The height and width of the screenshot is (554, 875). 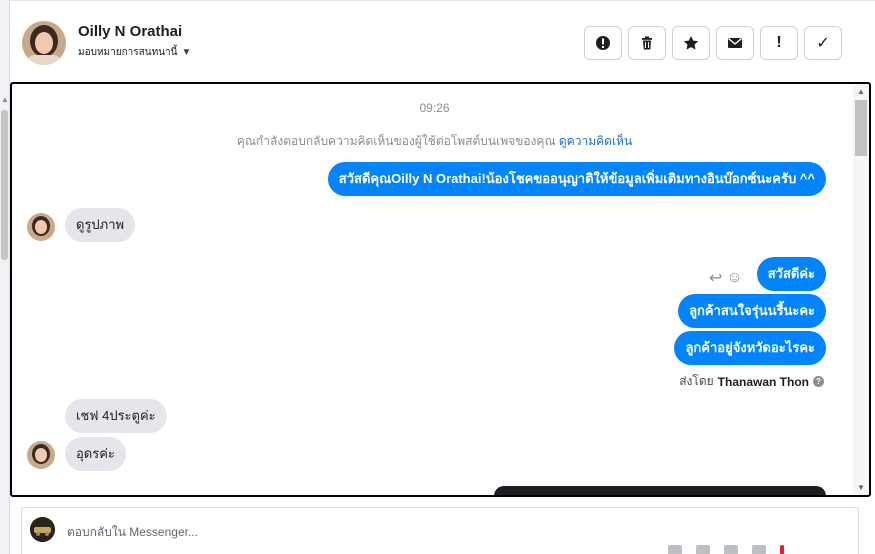 What do you see at coordinates (100, 225) in the screenshot?
I see `incoming-message: ดูรูปภาพ` at bounding box center [100, 225].